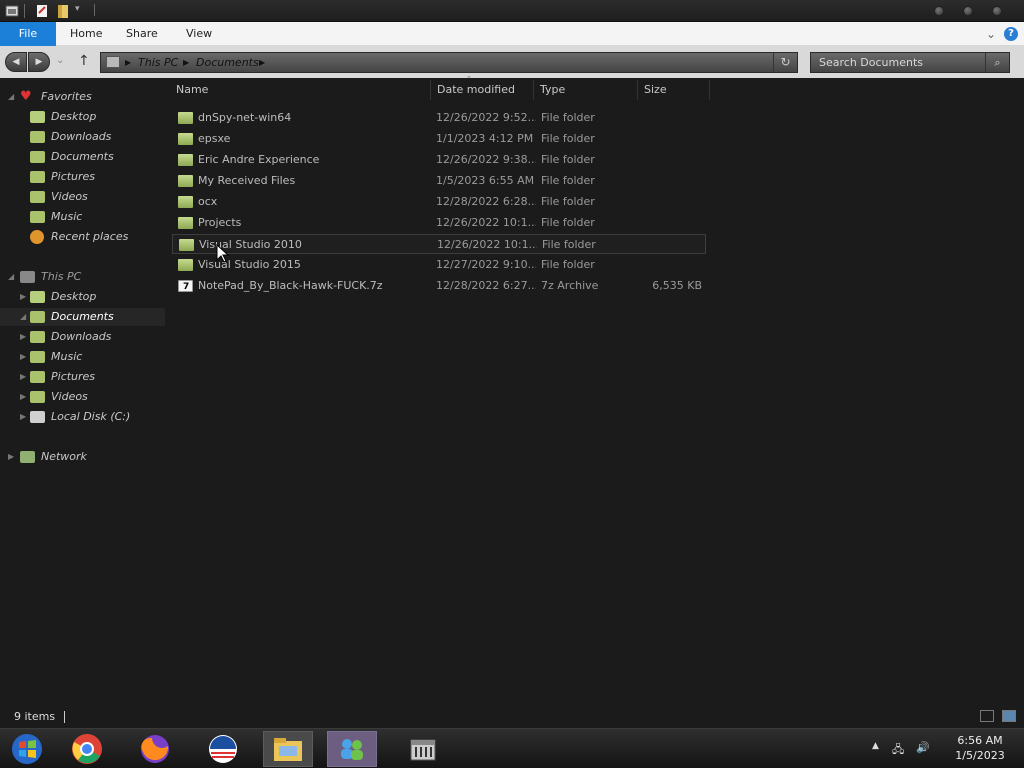 The image size is (1024, 768). I want to click on search-input: Search Documents ⌕, so click(910, 62).